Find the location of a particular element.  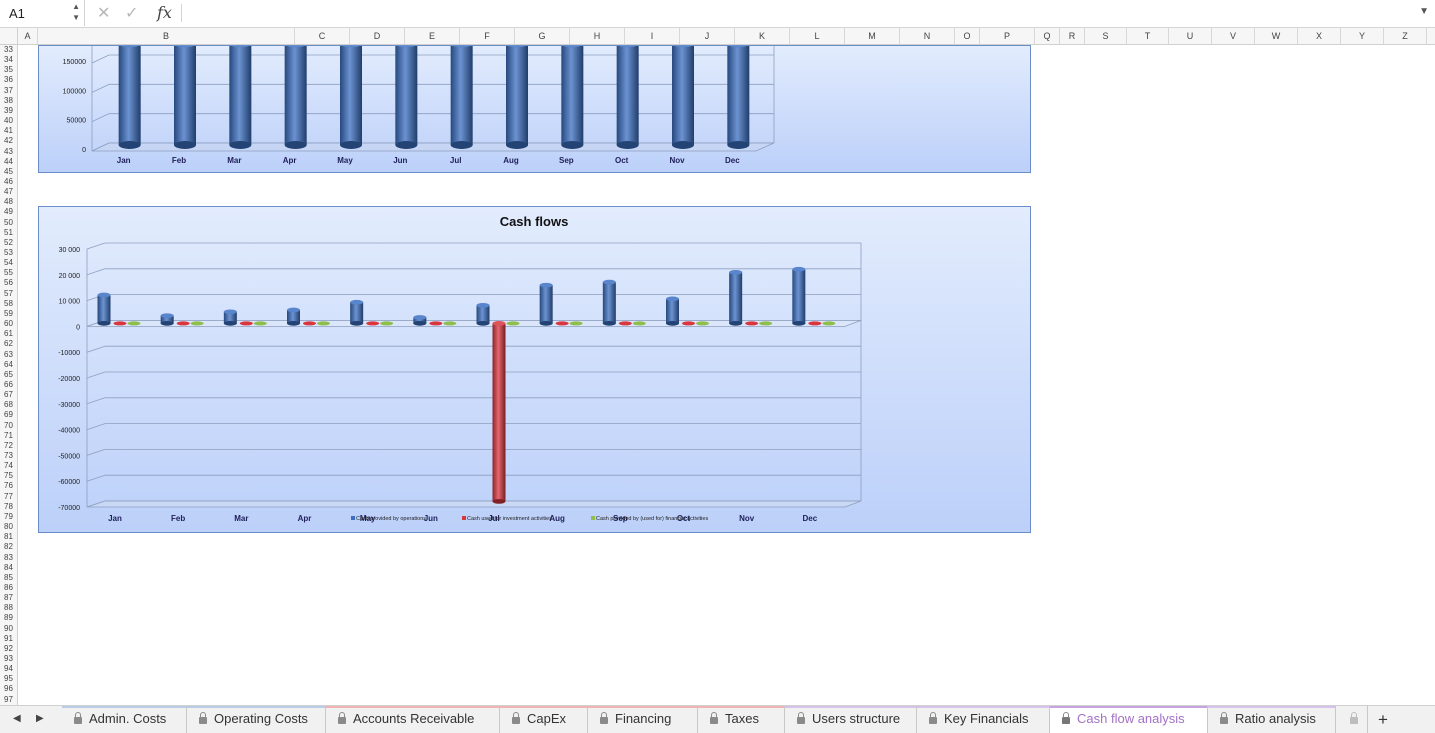

column-header-c: C is located at coordinates (322, 36).